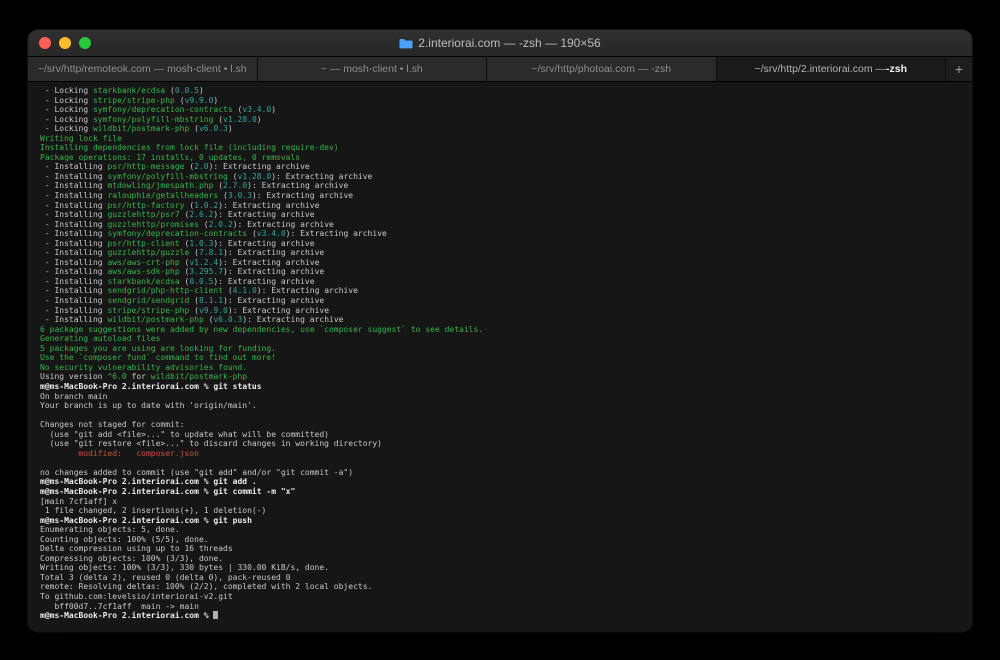  What do you see at coordinates (119, 453) in the screenshot?
I see `text-segment: modified: composer.json` at bounding box center [119, 453].